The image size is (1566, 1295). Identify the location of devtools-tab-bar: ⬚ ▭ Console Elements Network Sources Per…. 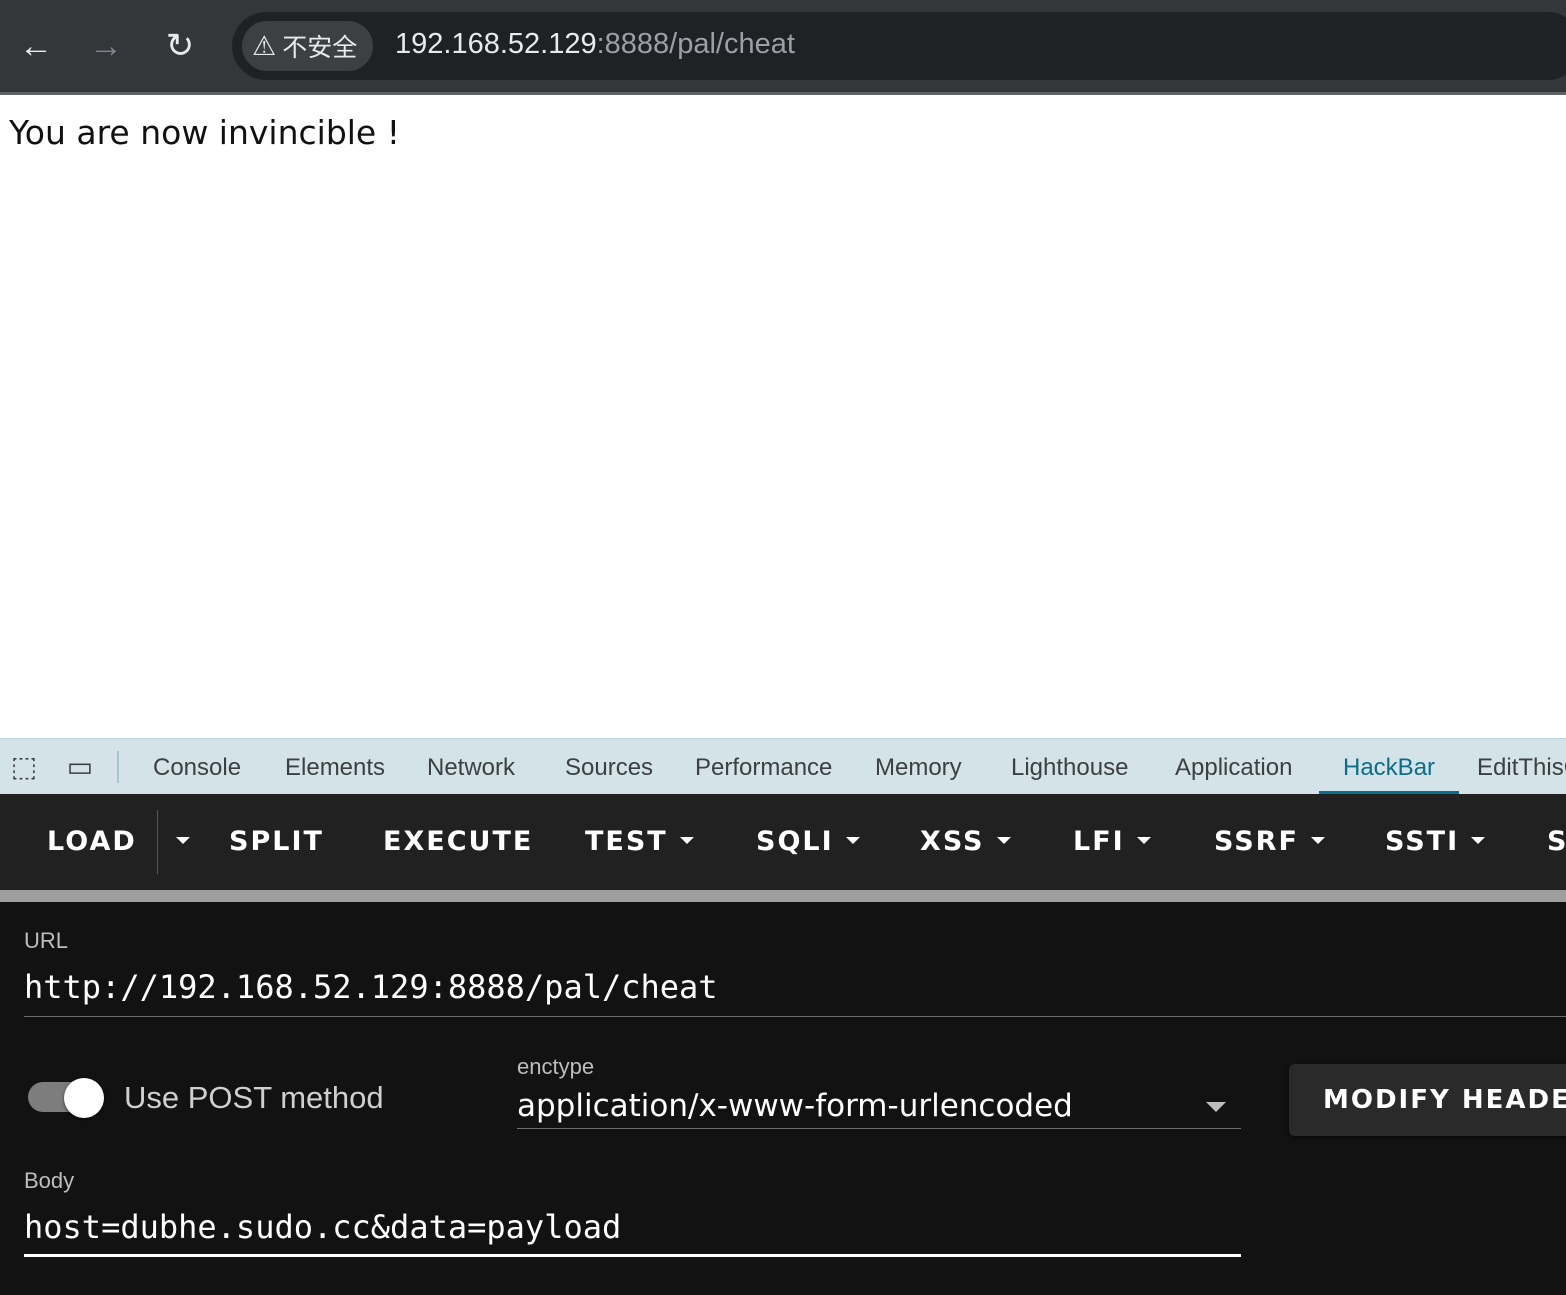
(783, 766).